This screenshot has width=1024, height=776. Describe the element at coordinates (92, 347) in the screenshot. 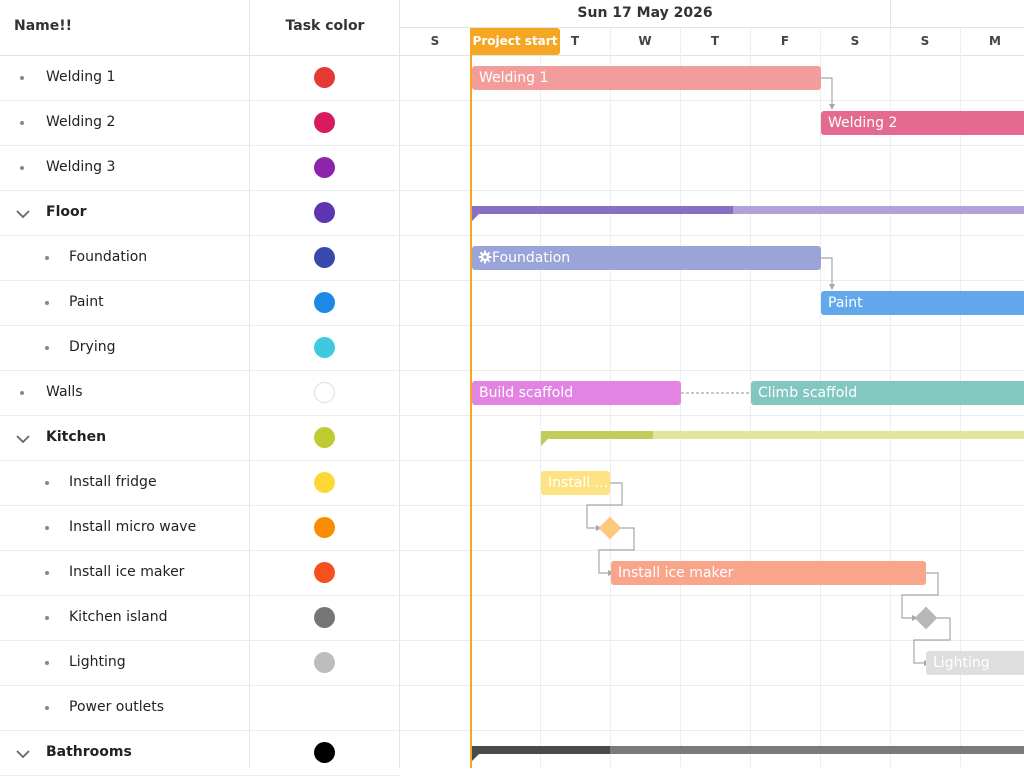

I see `task-name: Drying` at that location.